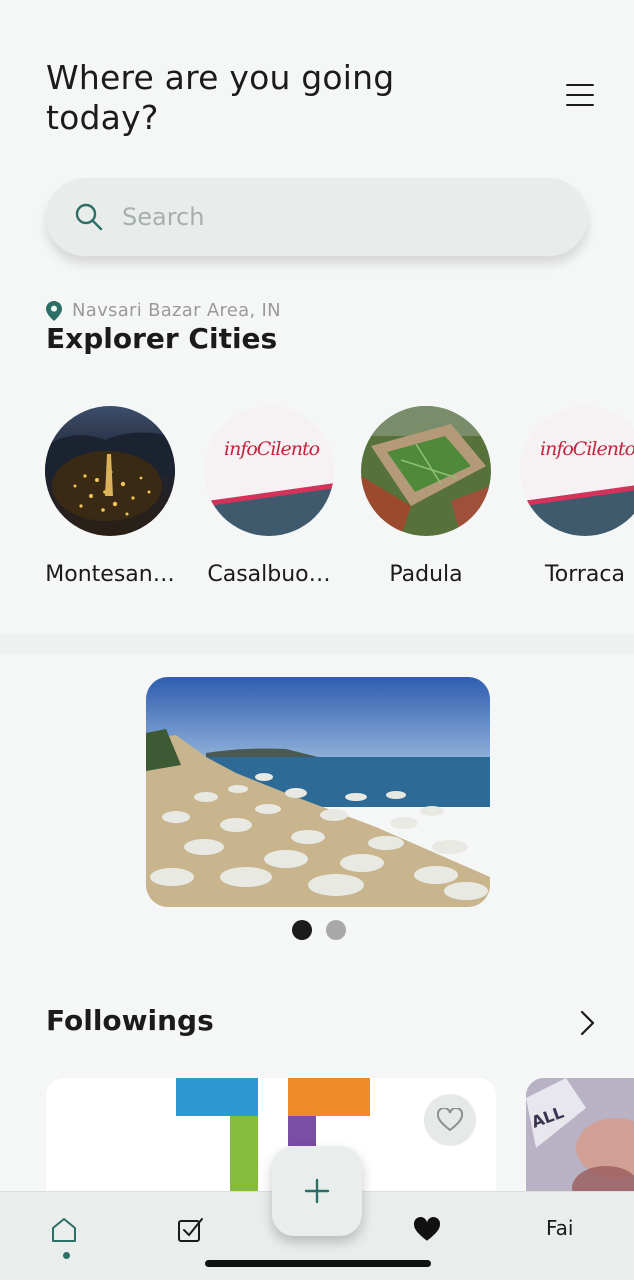  Describe the element at coordinates (302, 930) in the screenshot. I see `pagination-dot-active` at that location.